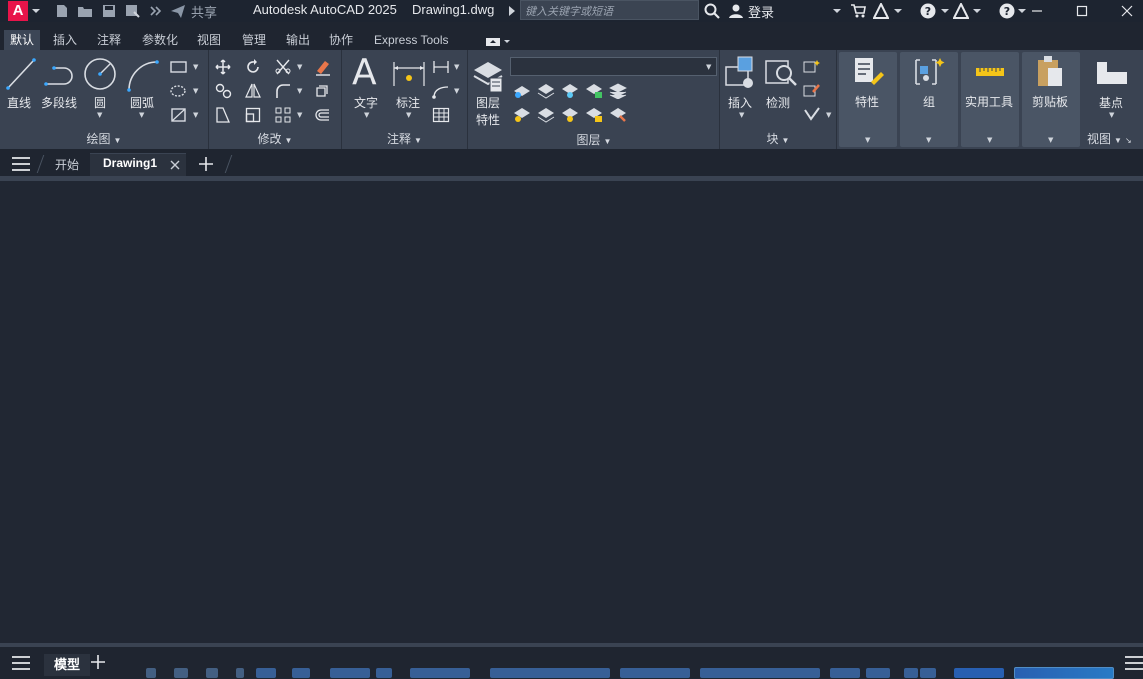 Image resolution: width=1143 pixels, height=679 pixels. I want to click on modify-panel-title: 修改 ▼, so click(275, 138).